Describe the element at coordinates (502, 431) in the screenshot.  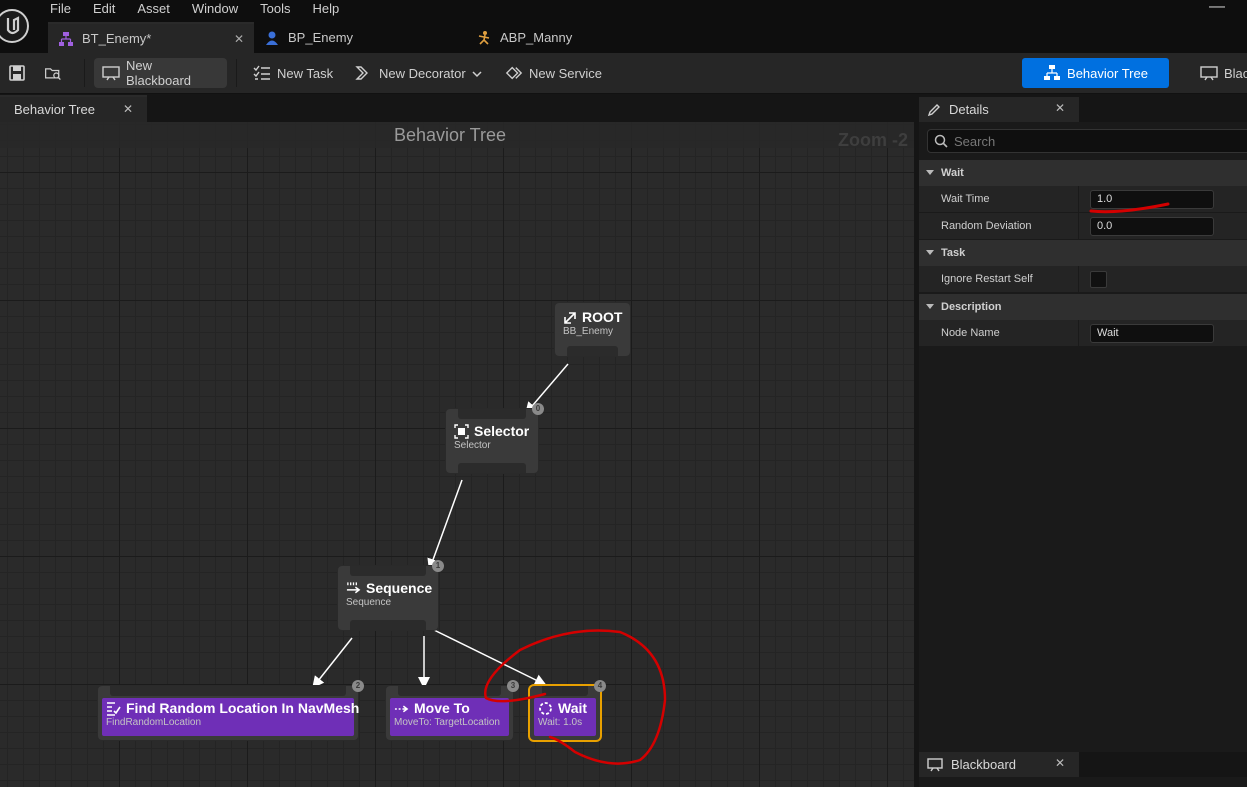
I see `node-title: Selector` at that location.